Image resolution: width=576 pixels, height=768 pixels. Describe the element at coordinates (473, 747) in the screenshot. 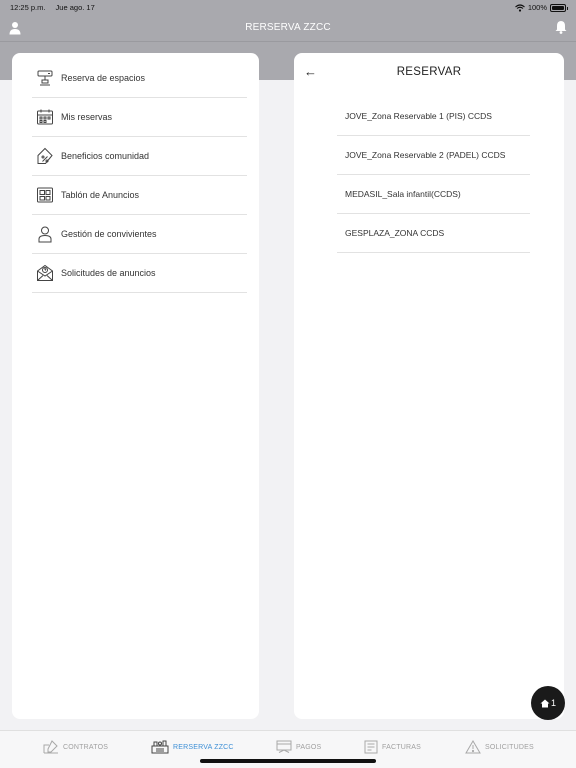

I see `warning-icon` at that location.